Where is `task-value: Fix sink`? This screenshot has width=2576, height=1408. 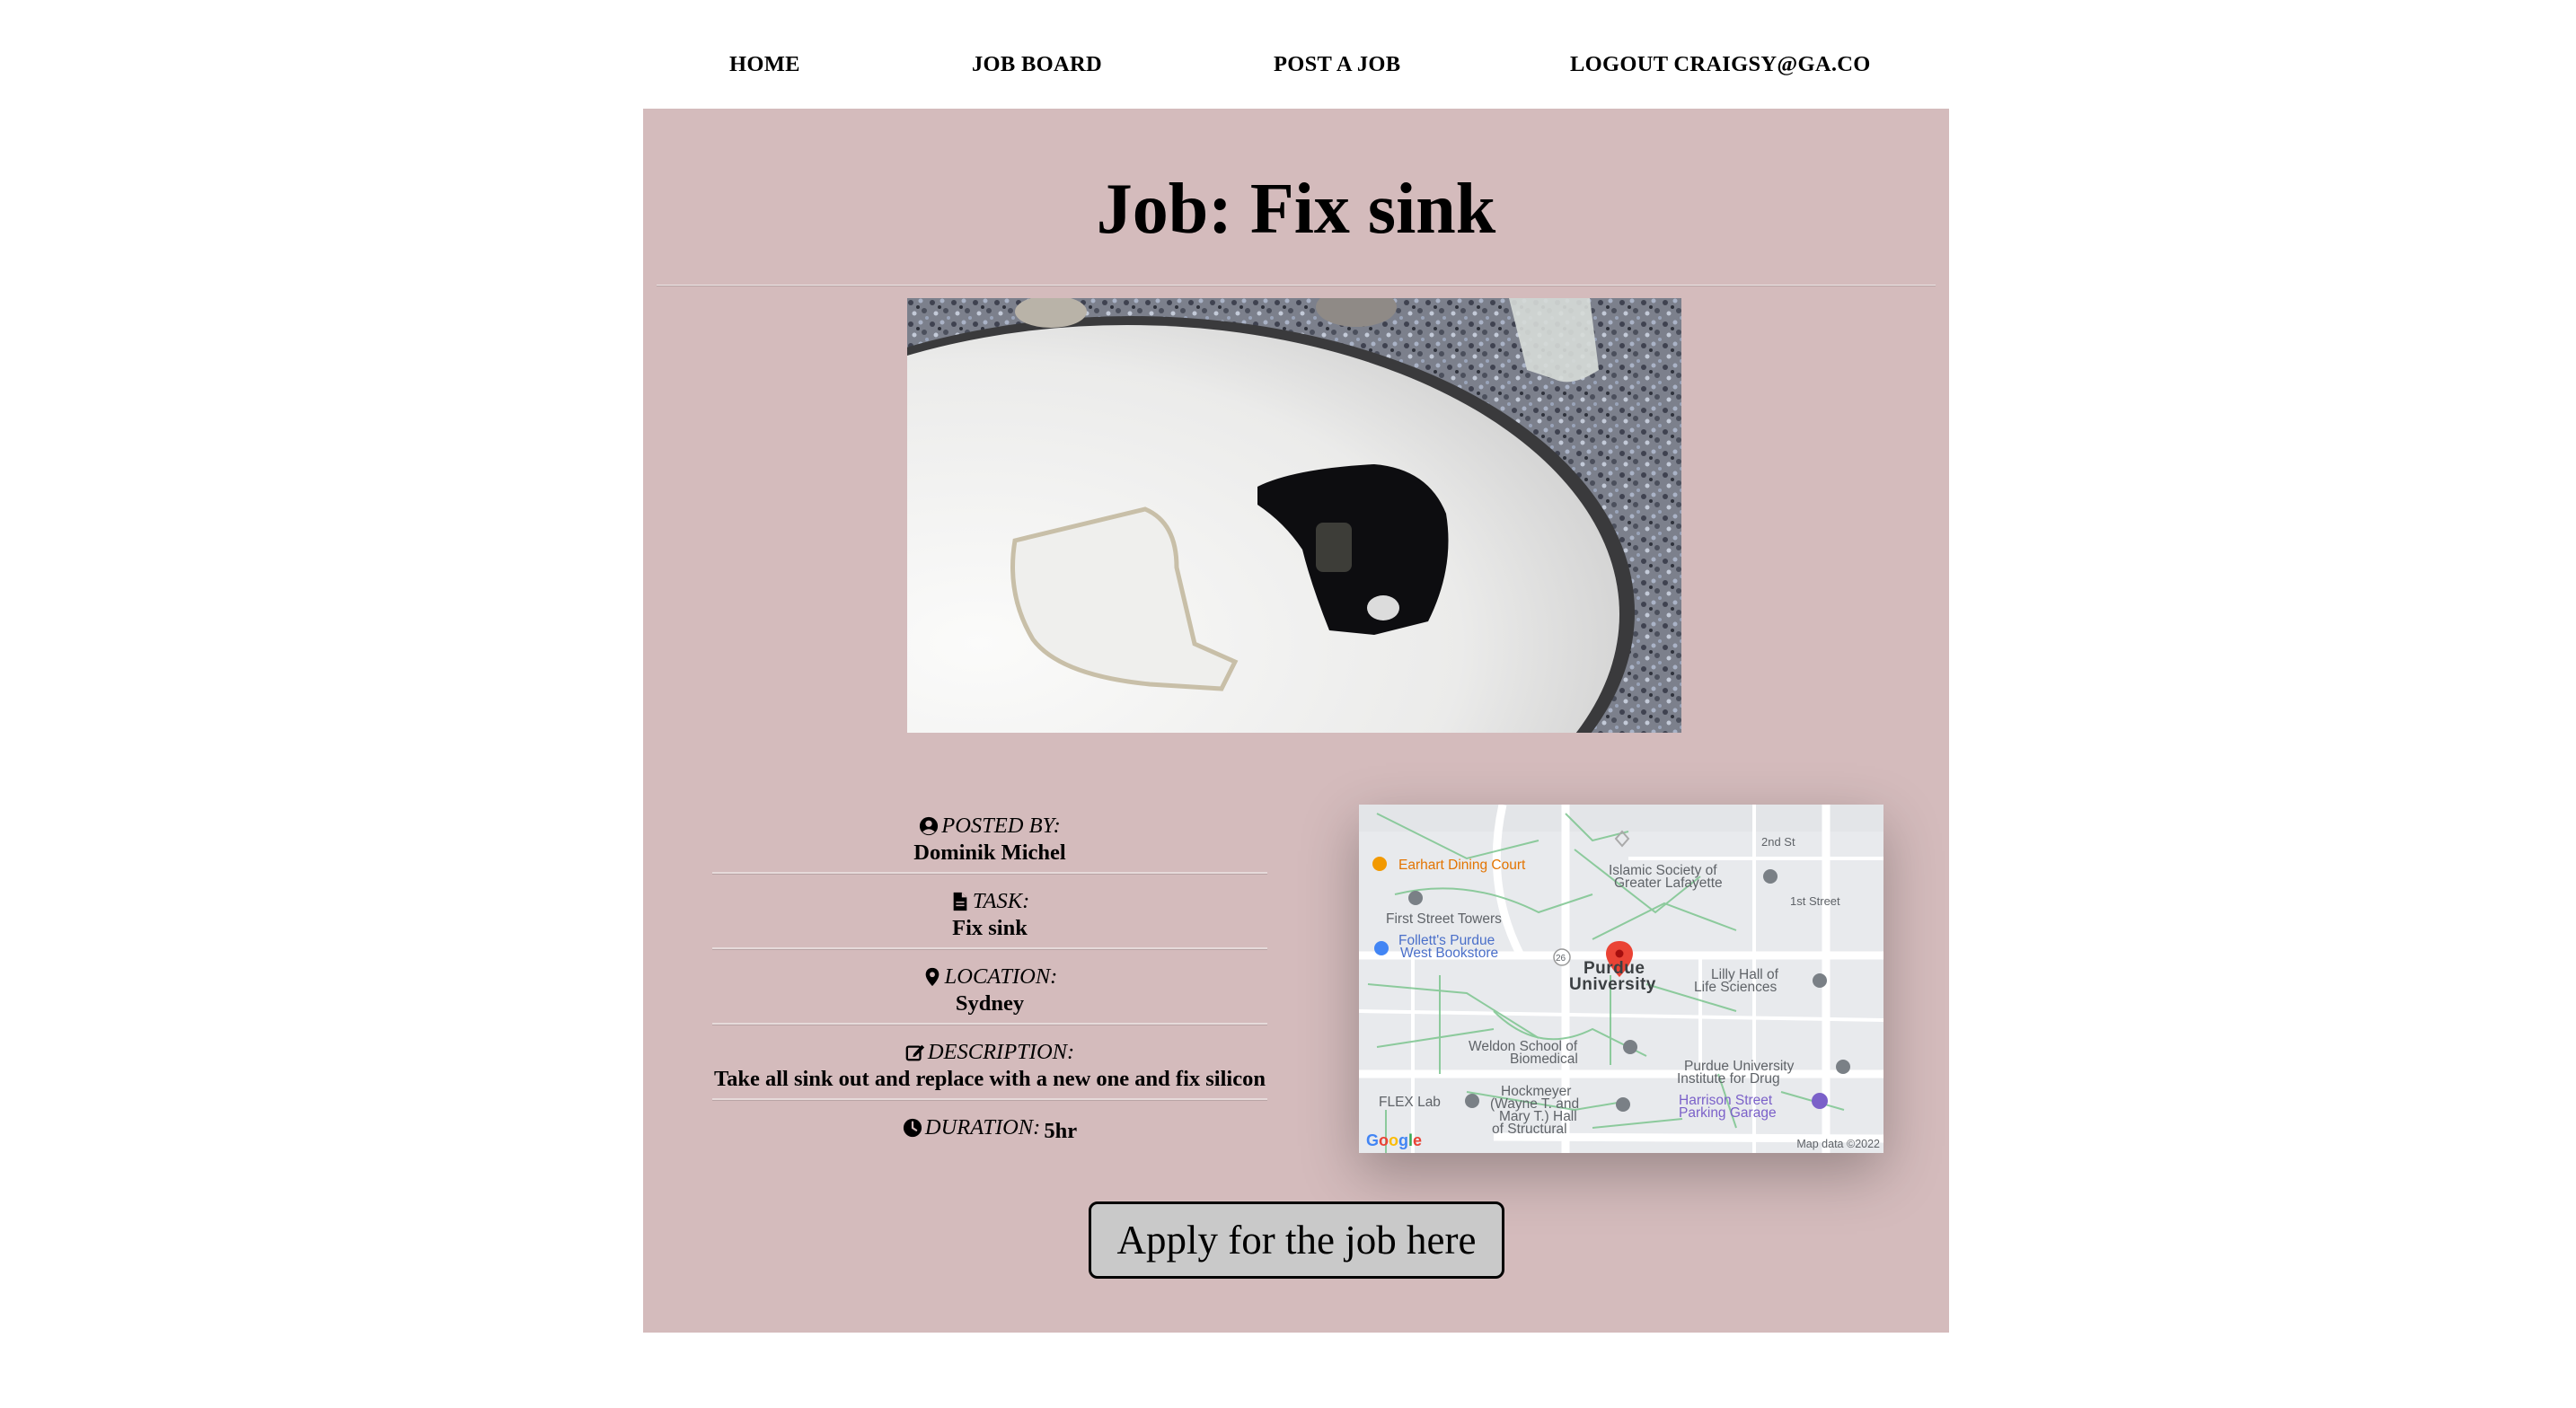 task-value: Fix sink is located at coordinates (990, 928).